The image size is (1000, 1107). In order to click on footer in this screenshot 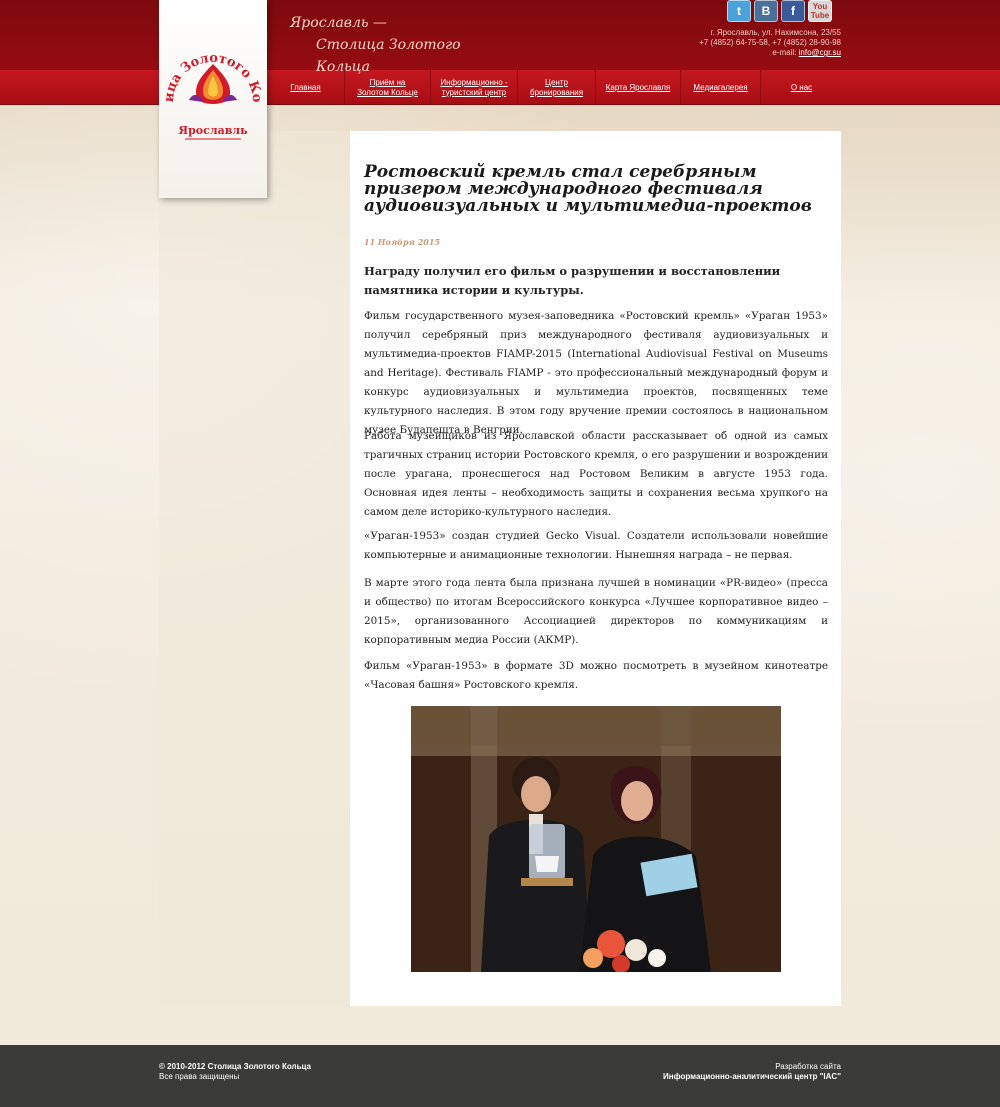, I will do `click(500, 1076)`.